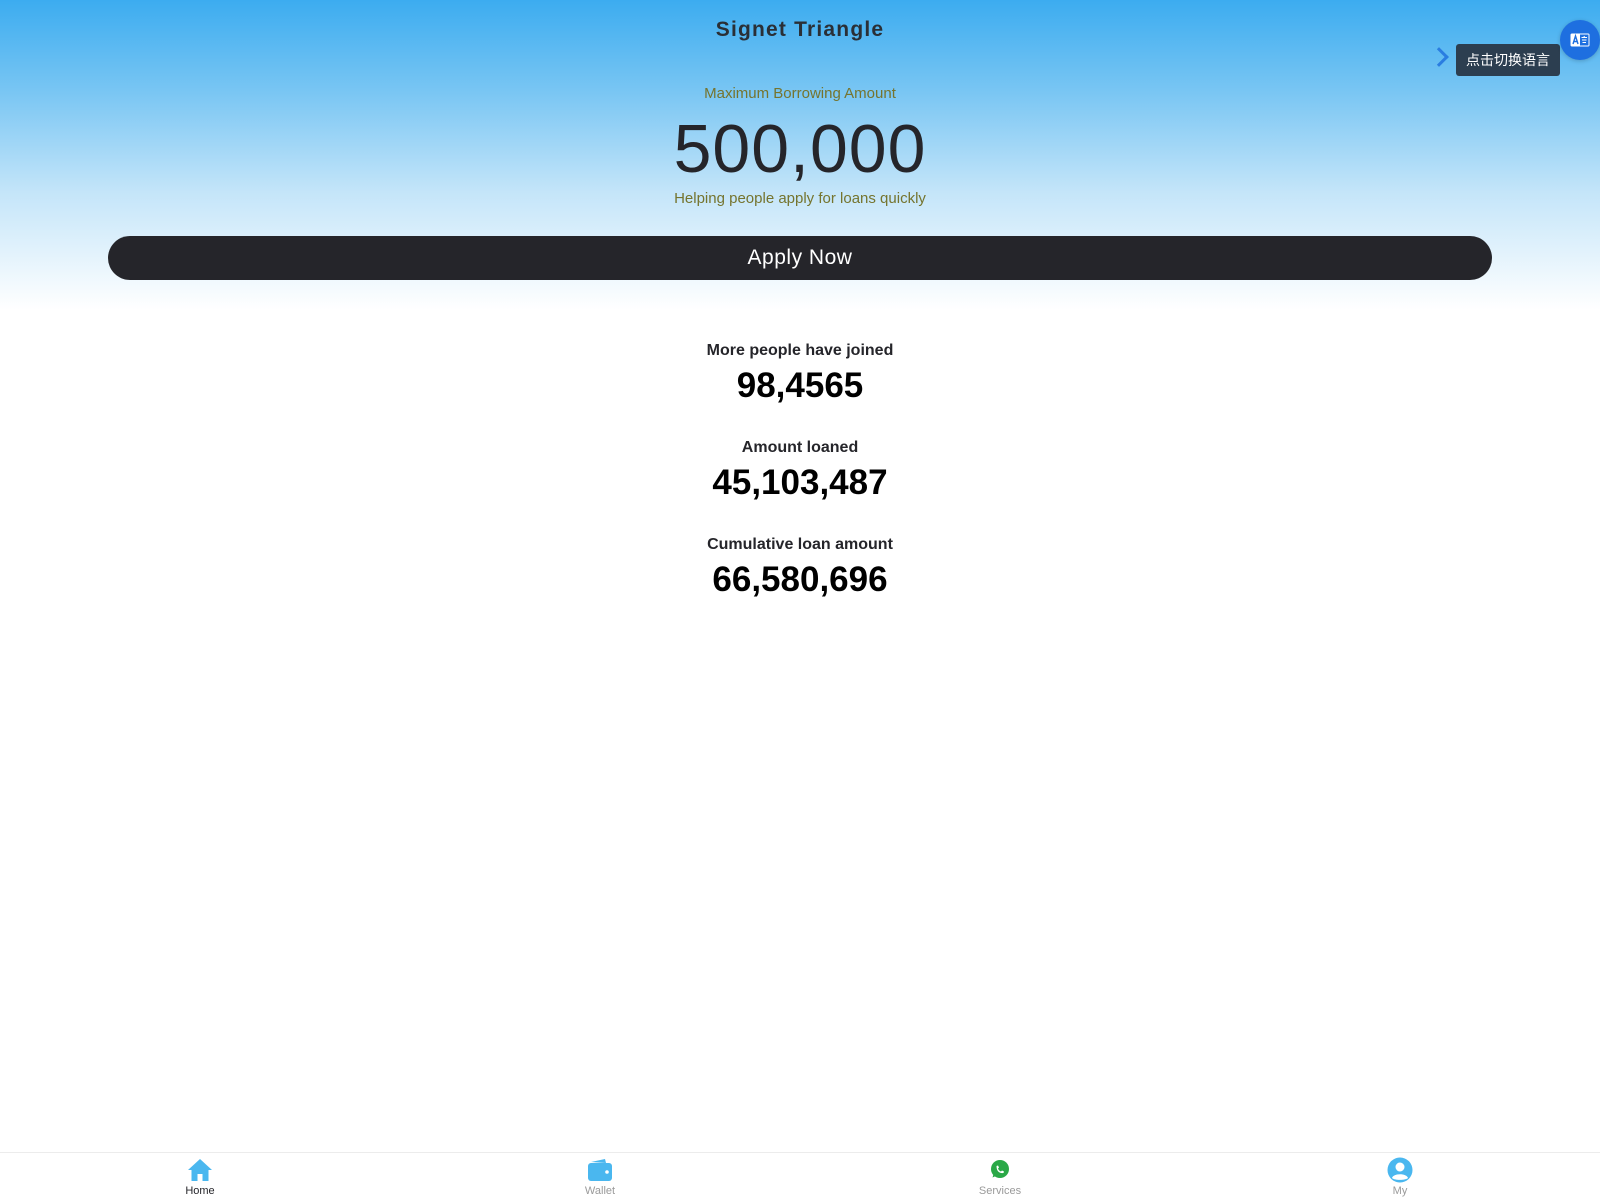  I want to click on wallet-icon, so click(600, 1170).